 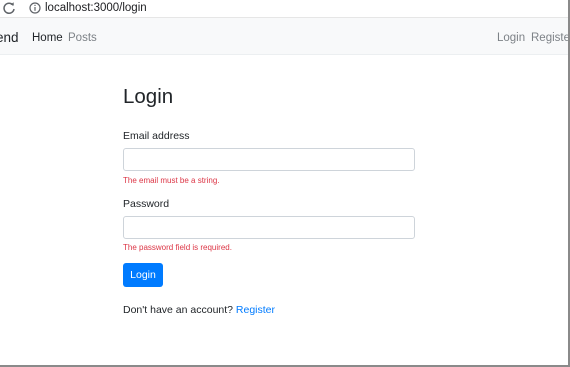 I want to click on register-prompt-text: Don't have an account?, so click(x=178, y=310).